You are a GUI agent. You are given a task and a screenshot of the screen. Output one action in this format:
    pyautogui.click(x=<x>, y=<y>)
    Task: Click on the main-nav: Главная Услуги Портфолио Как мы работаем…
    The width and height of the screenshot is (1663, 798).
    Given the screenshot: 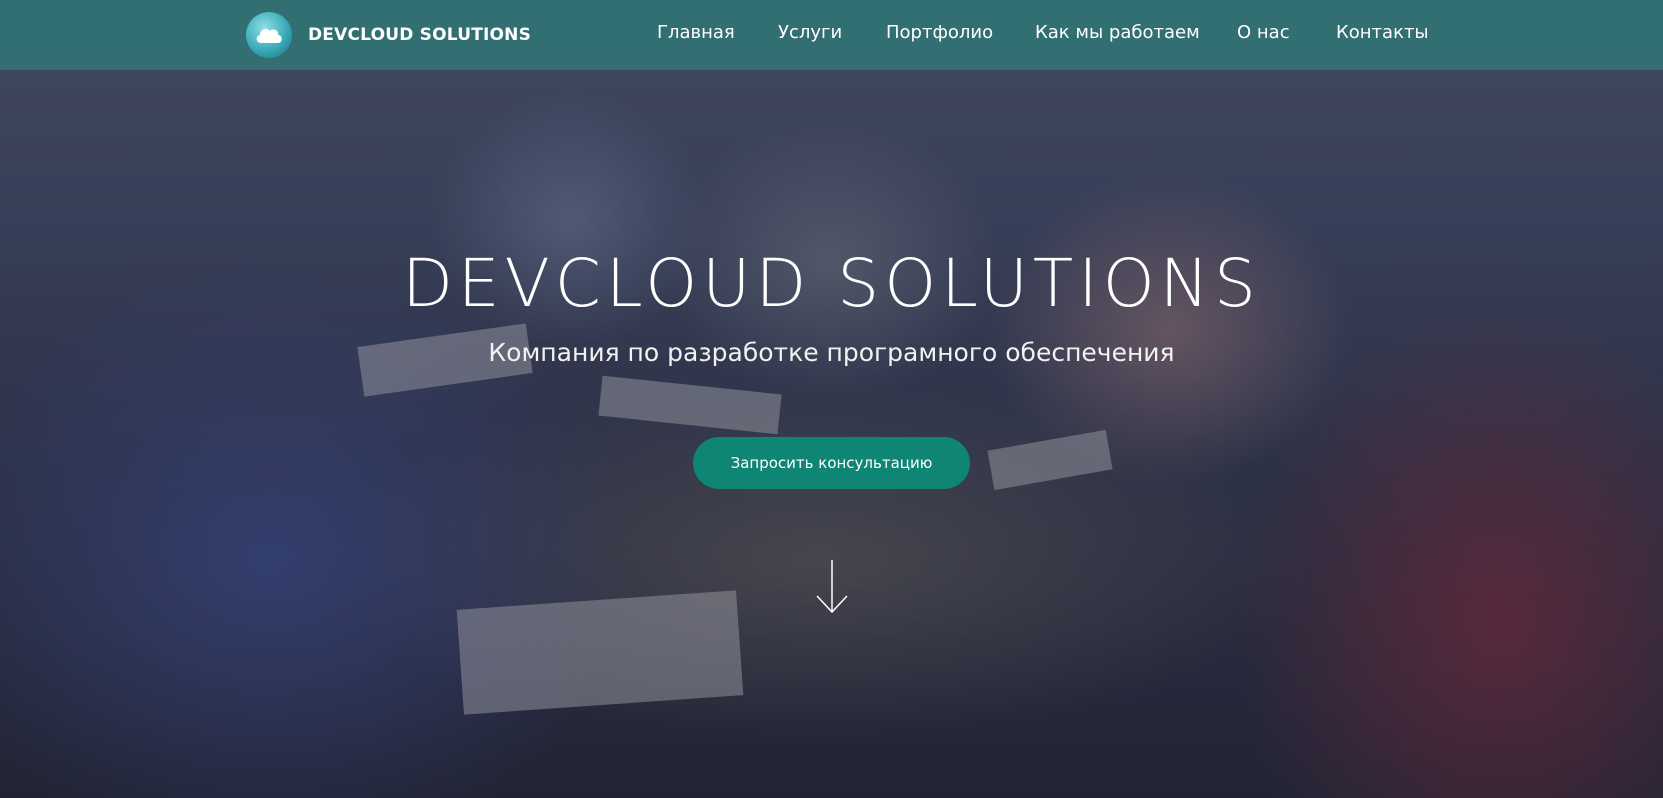 What is the action you would take?
    pyautogui.click(x=831, y=35)
    